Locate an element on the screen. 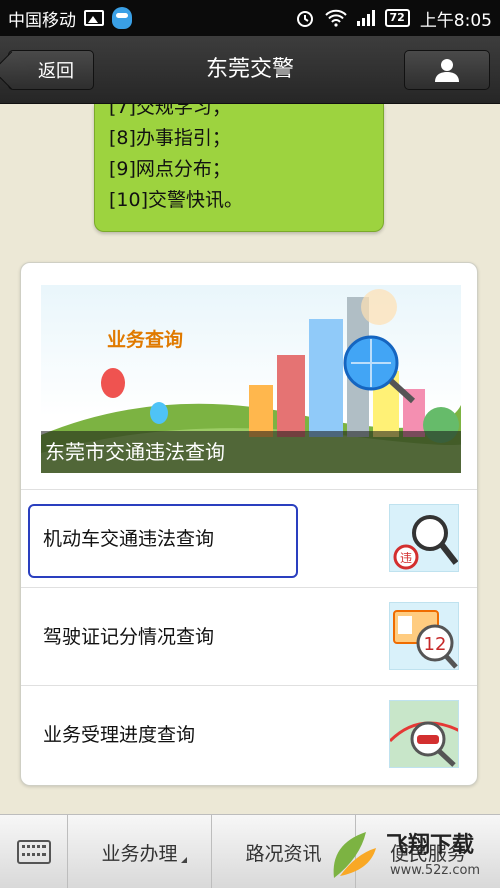  carrier-label: 中国移动 is located at coordinates (42, 20).